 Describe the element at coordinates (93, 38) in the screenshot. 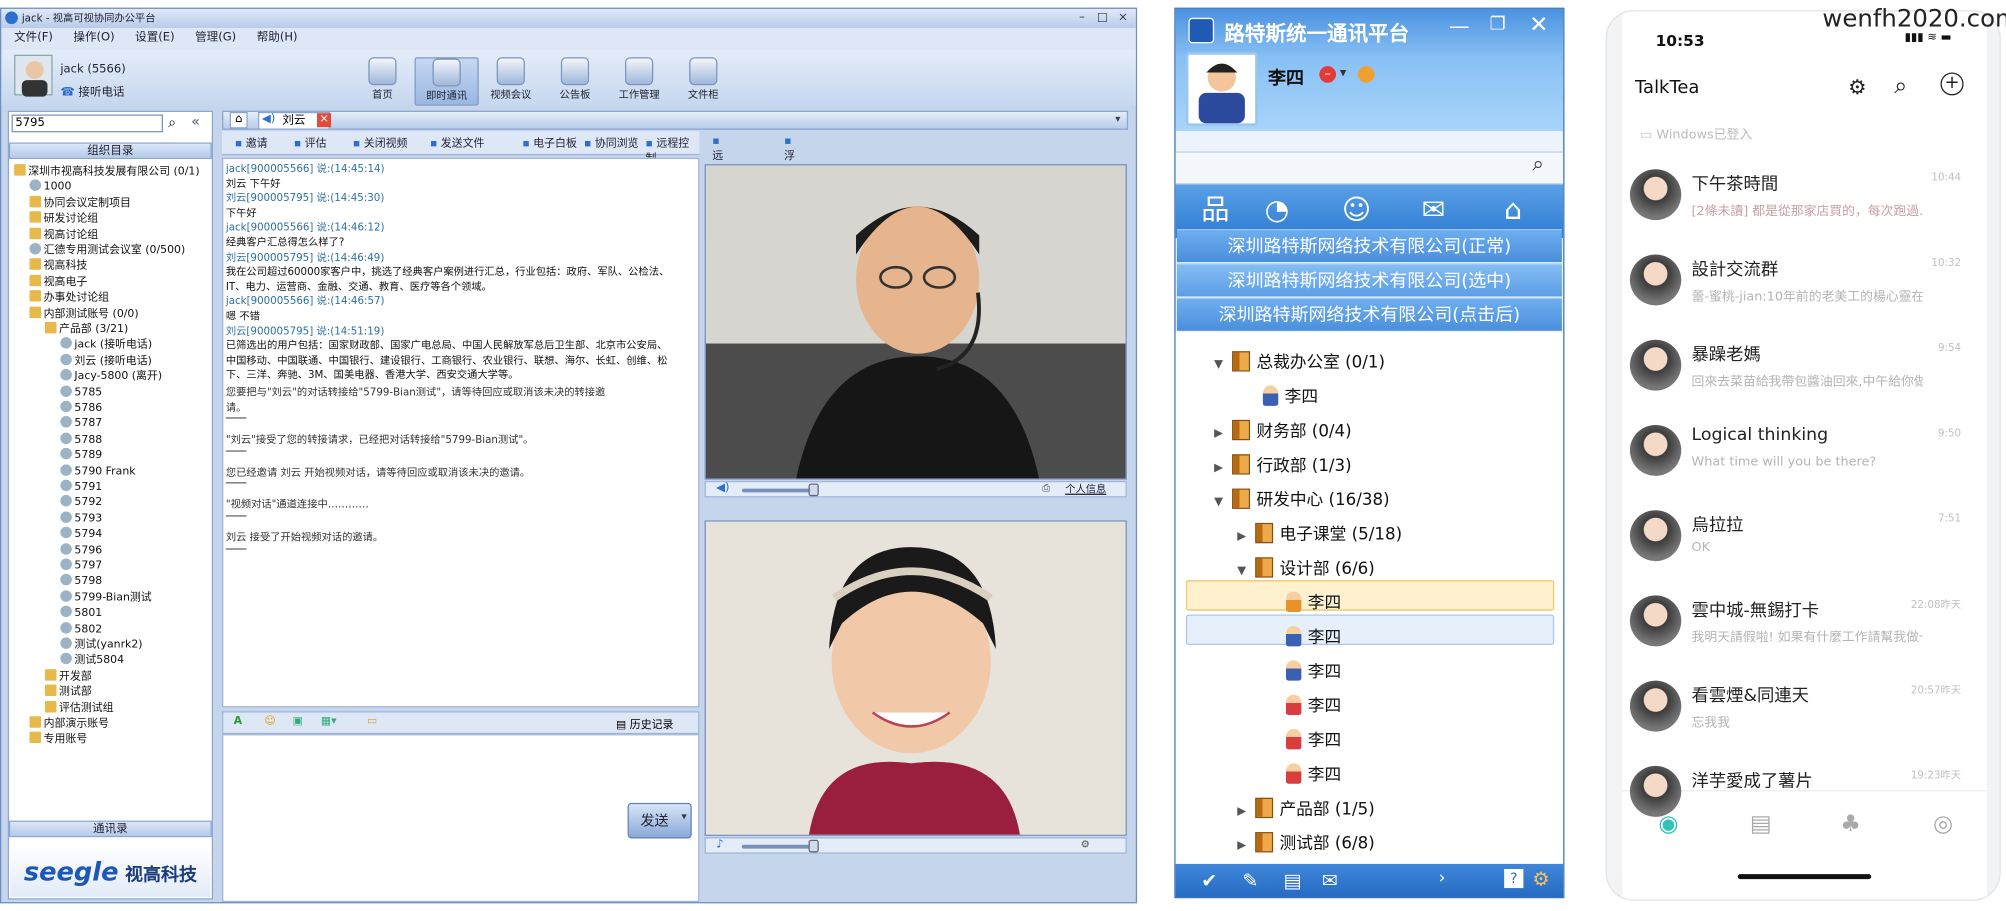

I see `menu-item: 操作(O)` at that location.